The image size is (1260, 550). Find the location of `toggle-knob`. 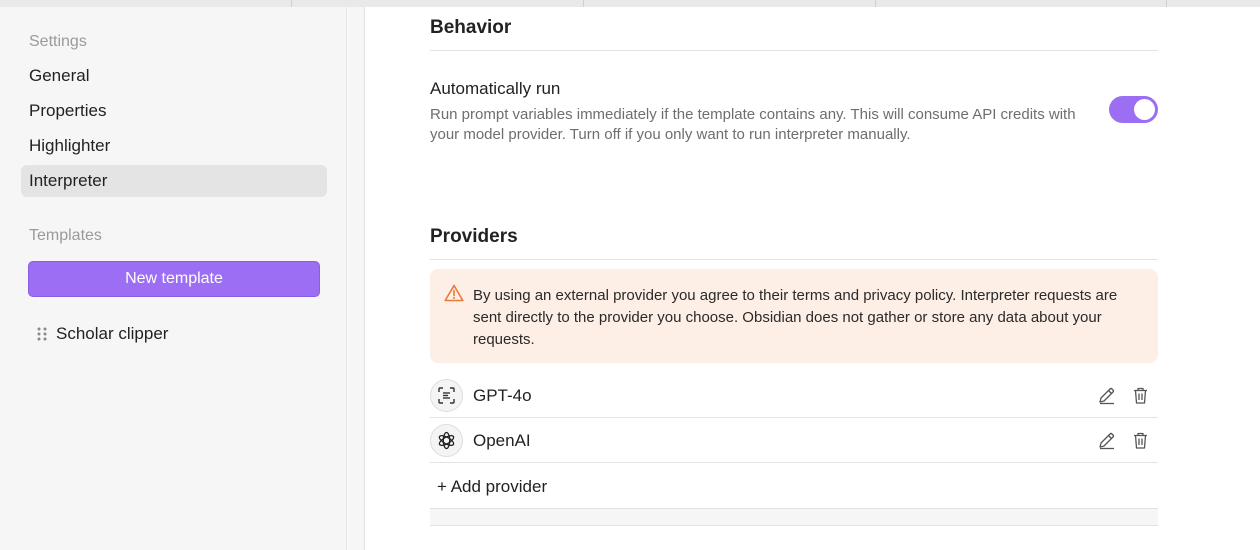

toggle-knob is located at coordinates (1144, 109).